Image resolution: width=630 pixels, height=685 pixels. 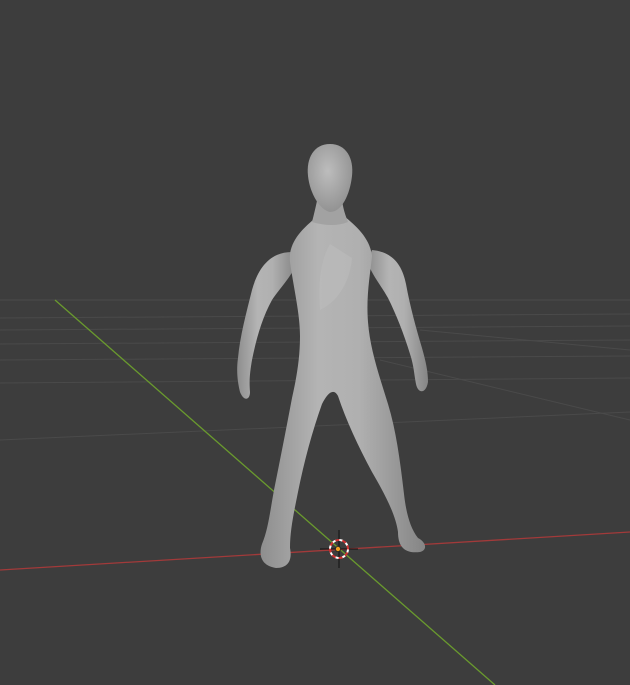 What do you see at coordinates (337, 549) in the screenshot?
I see `object-origin-icon` at bounding box center [337, 549].